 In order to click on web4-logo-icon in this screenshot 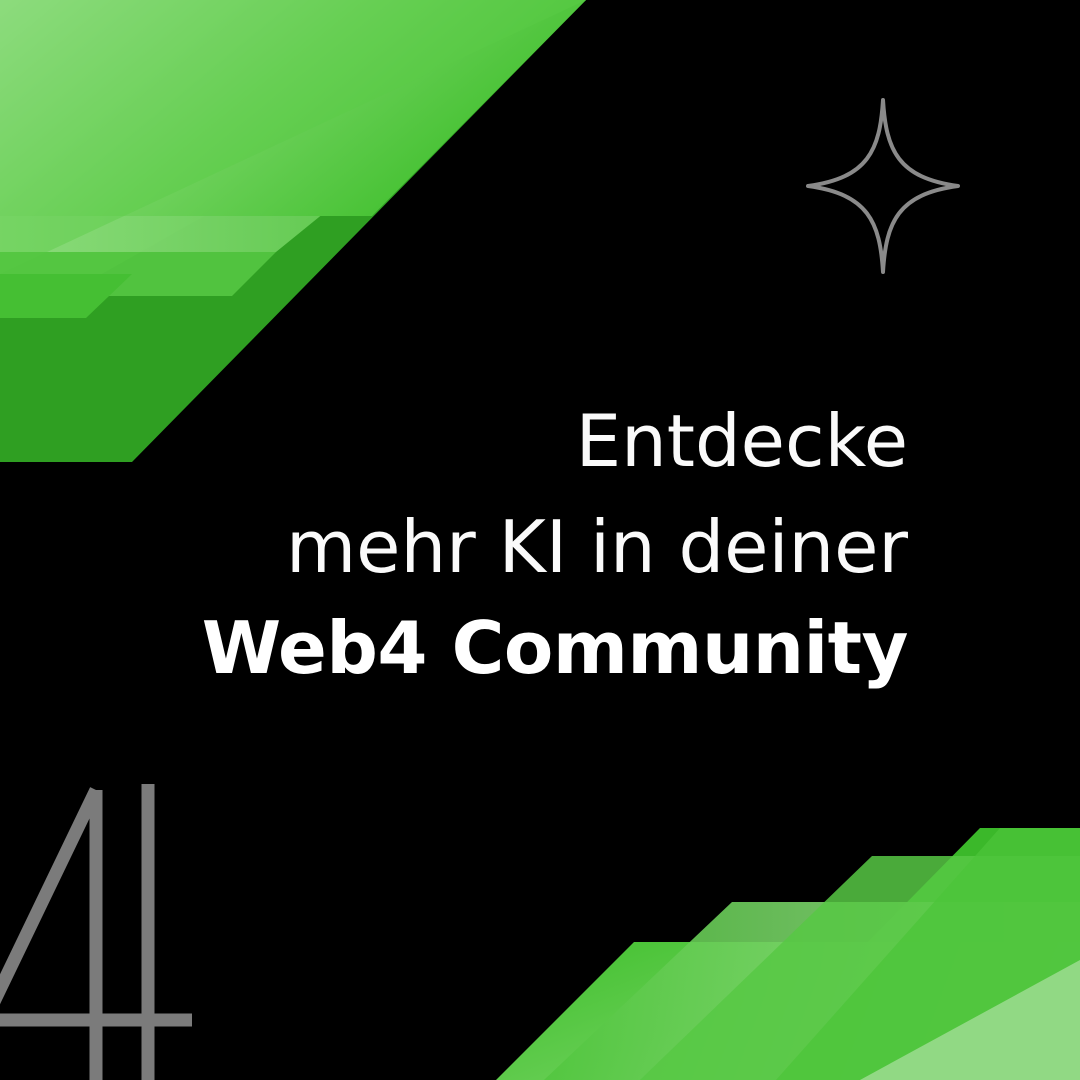, I will do `click(96, 932)`.